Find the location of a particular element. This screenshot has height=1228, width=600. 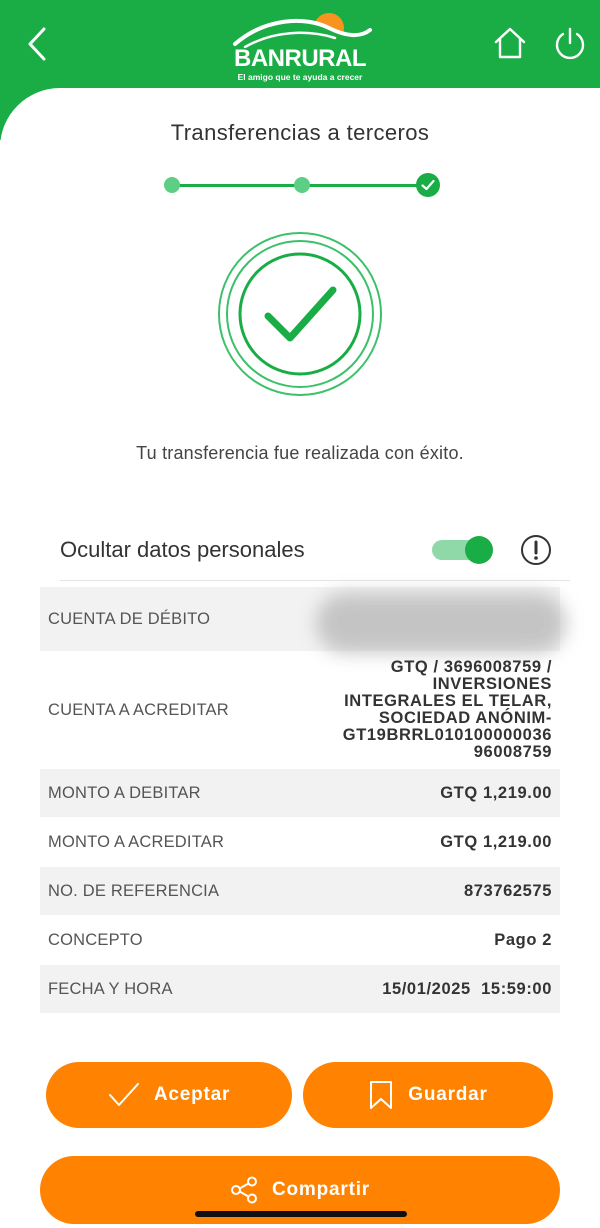

accept-button-label: Aceptar is located at coordinates (192, 1094).